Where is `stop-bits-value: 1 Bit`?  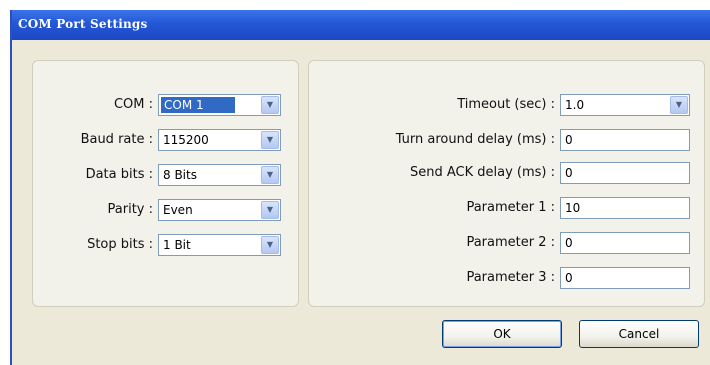
stop-bits-value: 1 Bit is located at coordinates (177, 245).